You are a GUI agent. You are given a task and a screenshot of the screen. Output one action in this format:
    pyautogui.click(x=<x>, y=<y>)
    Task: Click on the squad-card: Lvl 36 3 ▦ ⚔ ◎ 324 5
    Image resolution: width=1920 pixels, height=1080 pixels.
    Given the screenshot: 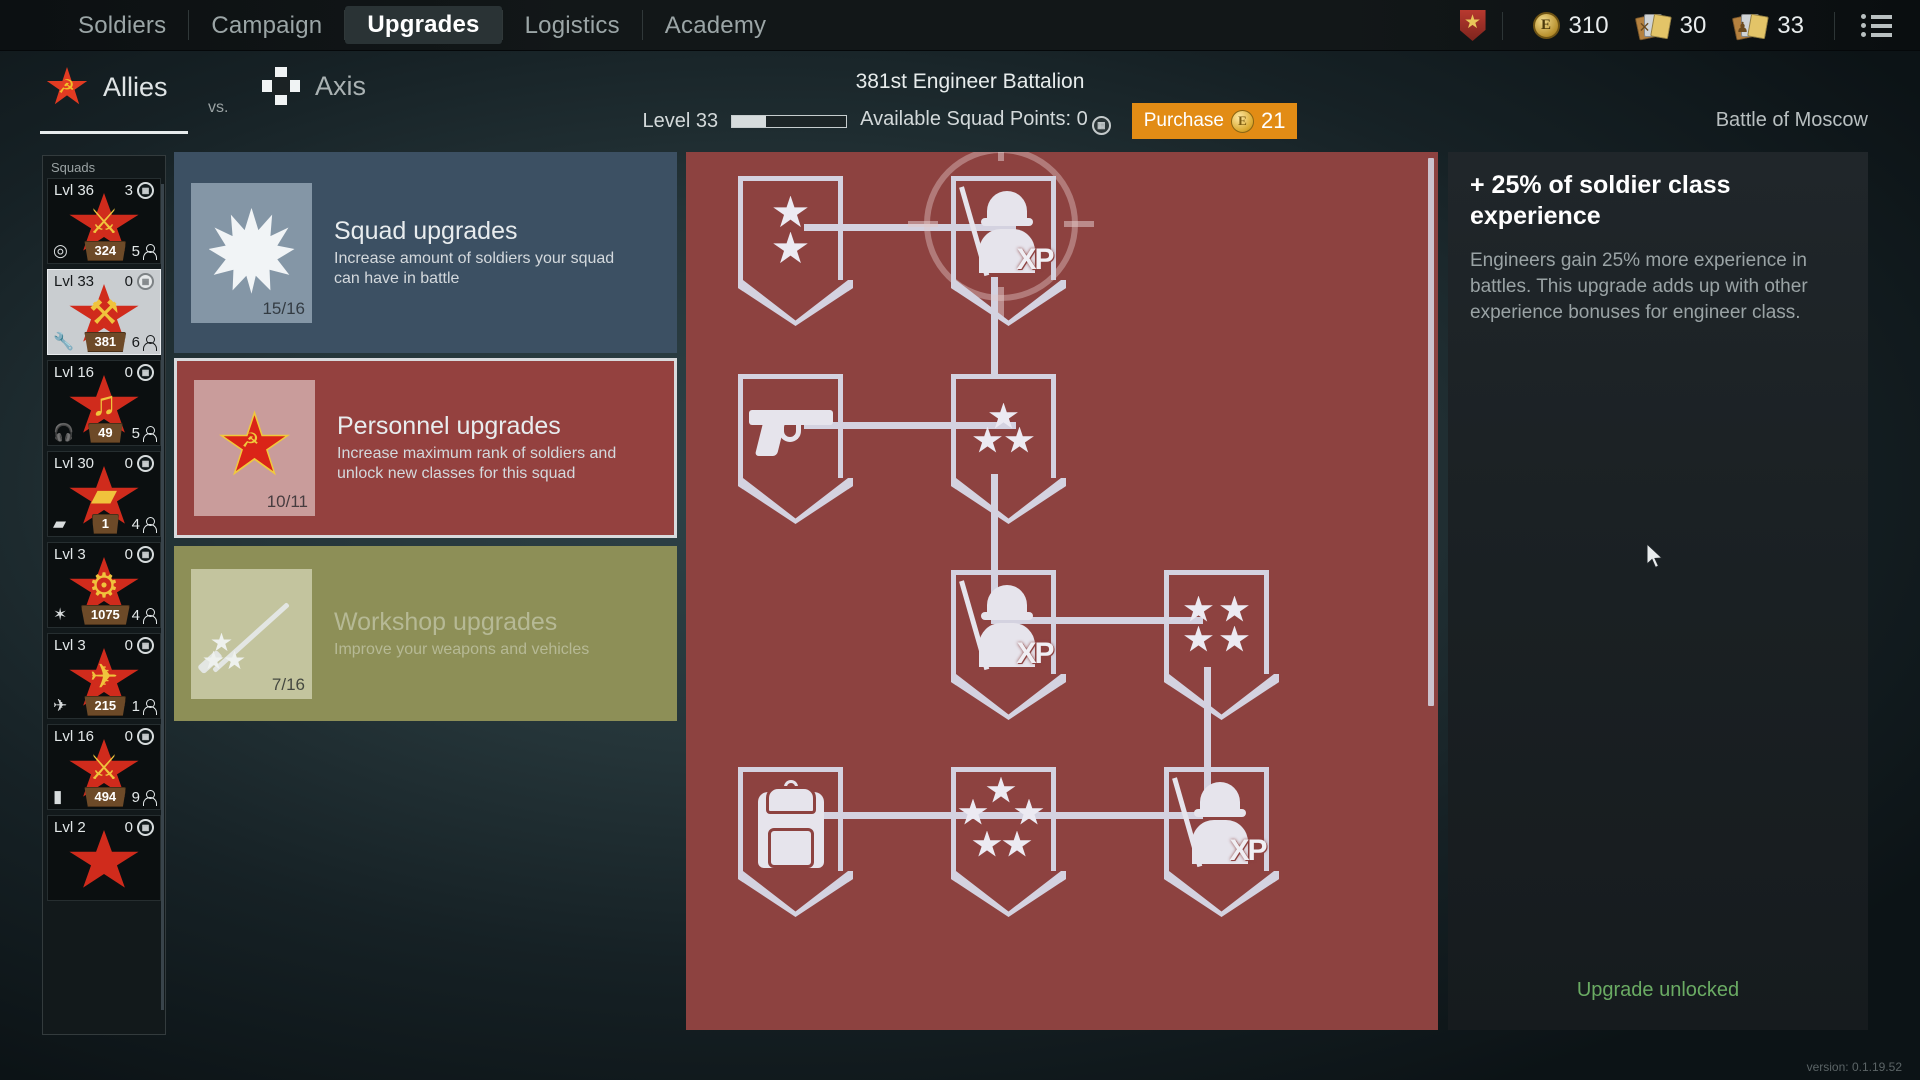 What is the action you would take?
    pyautogui.click(x=104, y=221)
    